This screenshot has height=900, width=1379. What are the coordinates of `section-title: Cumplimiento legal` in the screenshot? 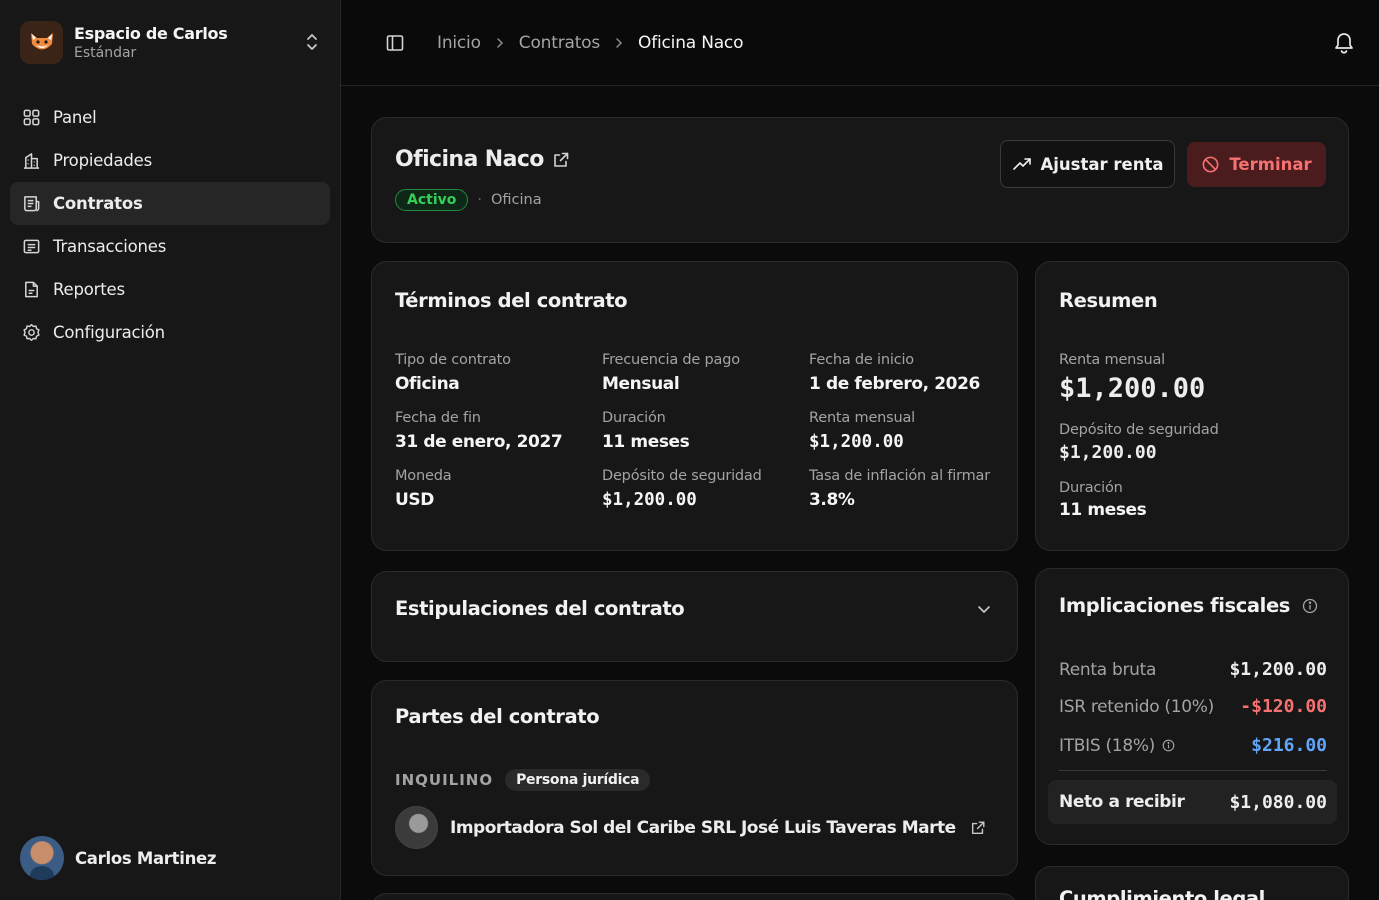 It's located at (1162, 893).